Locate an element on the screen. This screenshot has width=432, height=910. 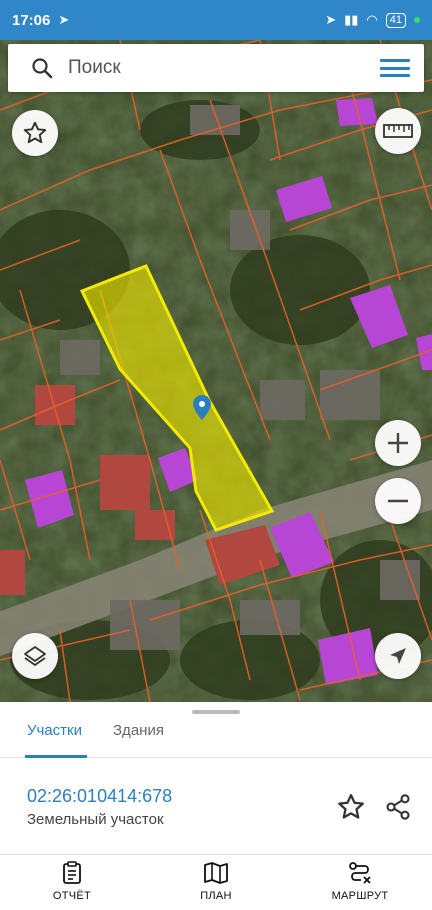
zoom-in-button is located at coordinates (398, 443).